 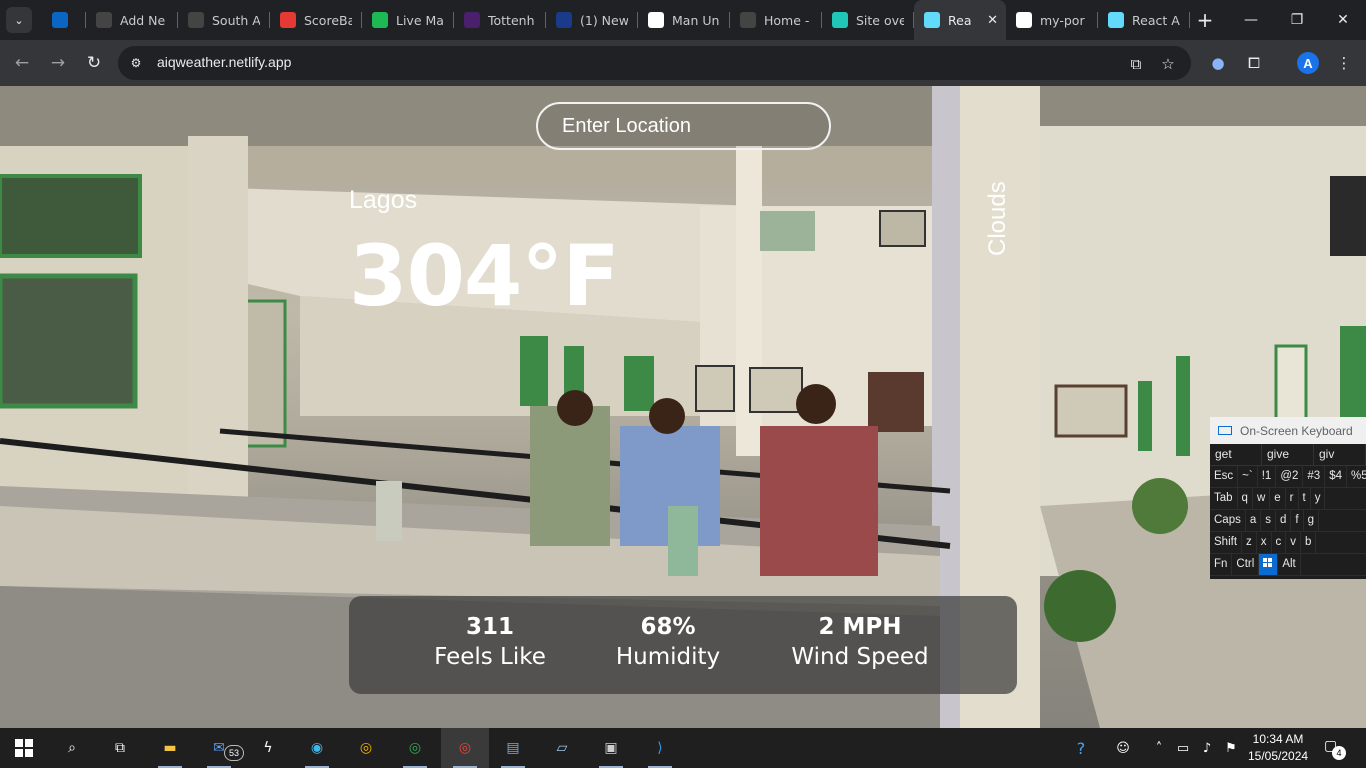 I want to click on browser-tab: Add Ne, so click(x=132, y=20).